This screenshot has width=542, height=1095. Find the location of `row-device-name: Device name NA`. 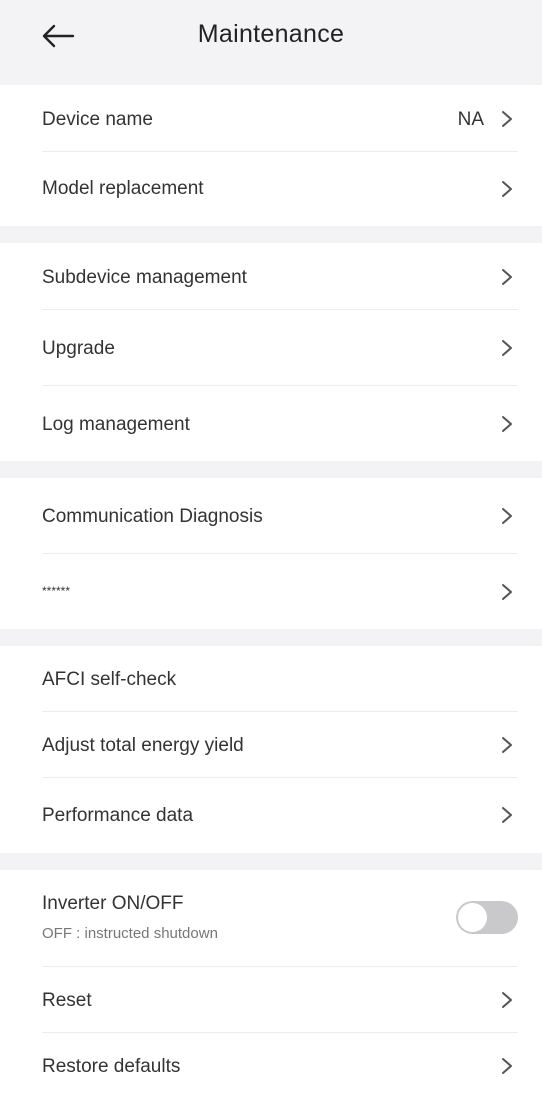

row-device-name: Device name NA is located at coordinates (271, 118).